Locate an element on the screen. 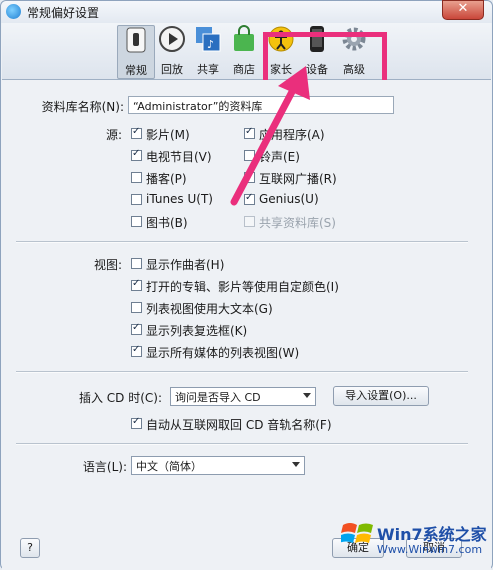  views-label: 视图: is located at coordinates (107, 265).